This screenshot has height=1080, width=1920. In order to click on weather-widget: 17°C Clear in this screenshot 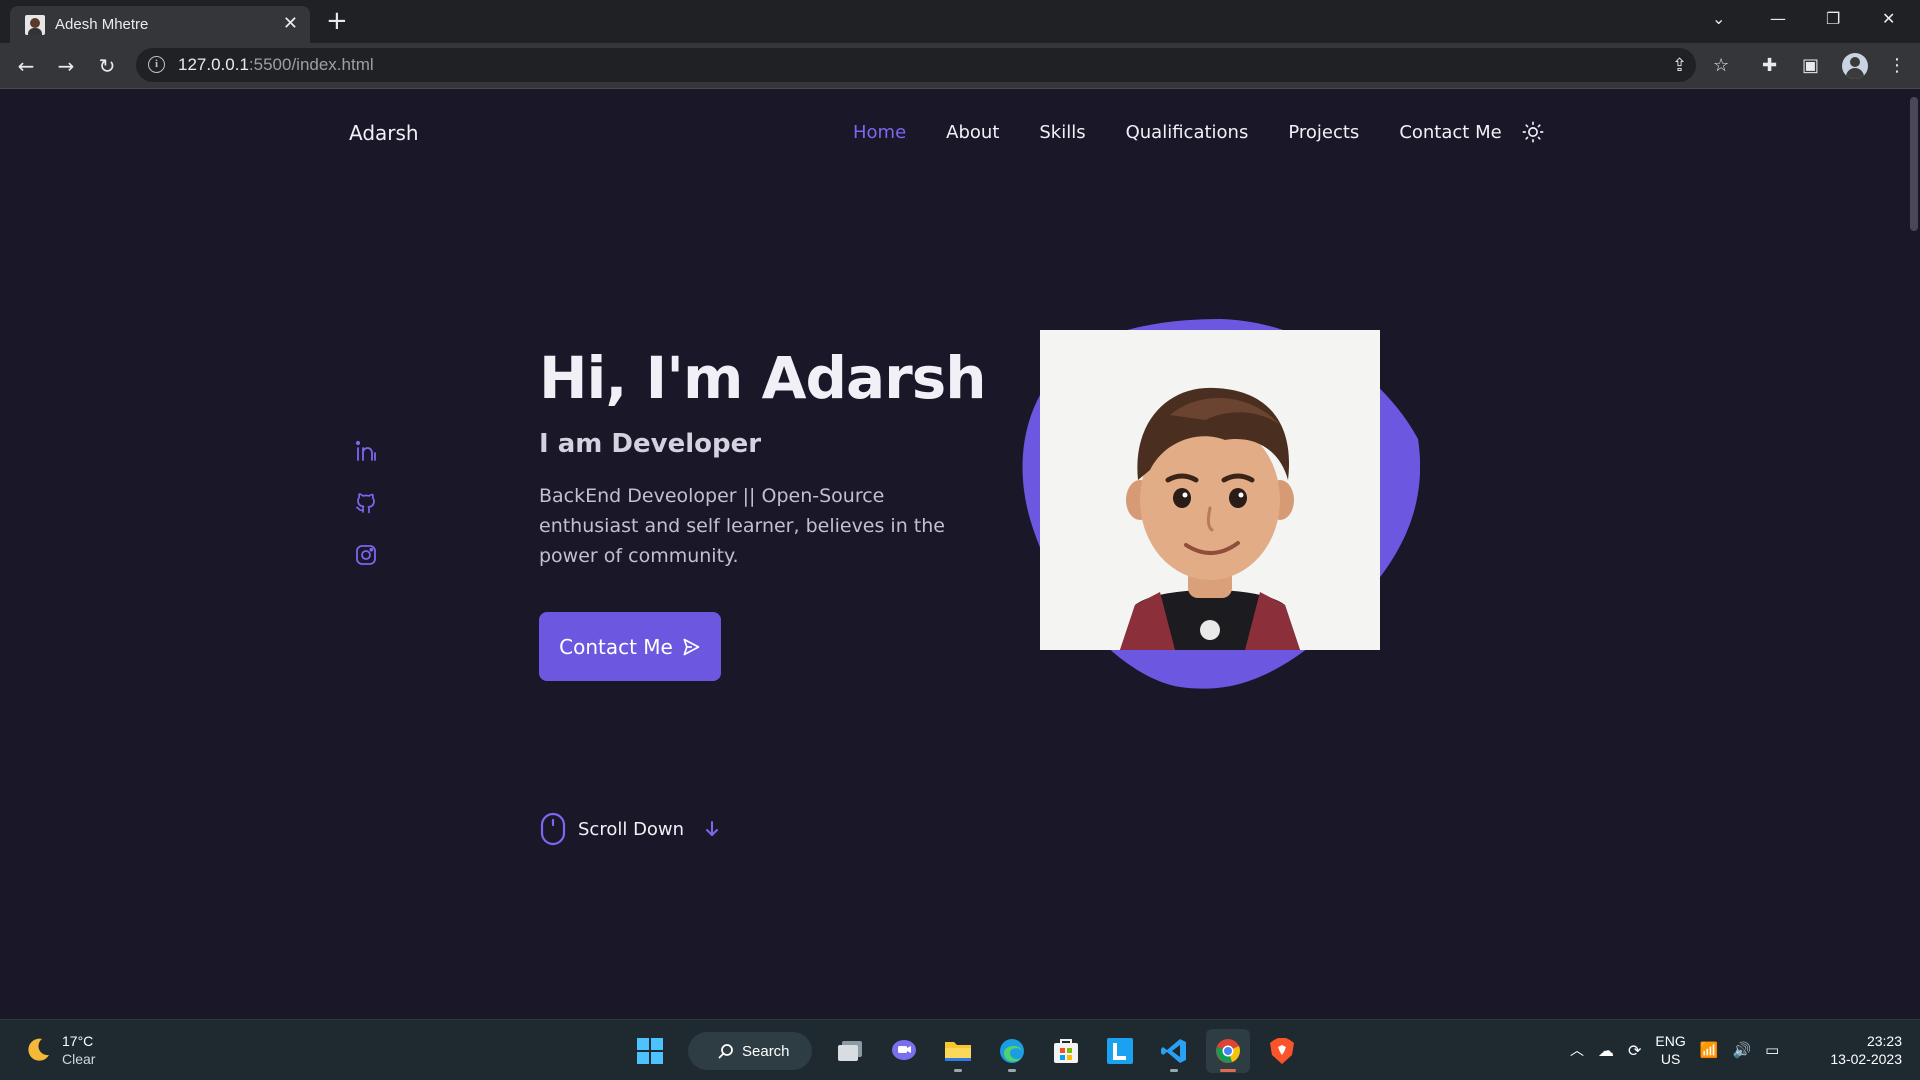, I will do `click(59, 1050)`.